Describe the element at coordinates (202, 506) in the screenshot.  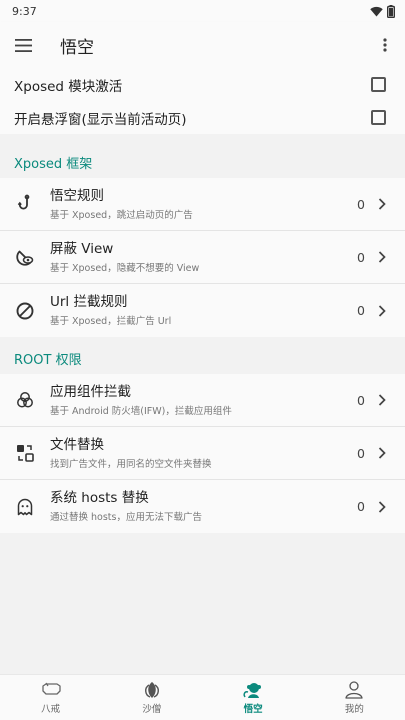
I see `list-item-hosts-replace: 系统 hosts 替换 通过替换 hosts，应用无法下载广告 0` at that location.